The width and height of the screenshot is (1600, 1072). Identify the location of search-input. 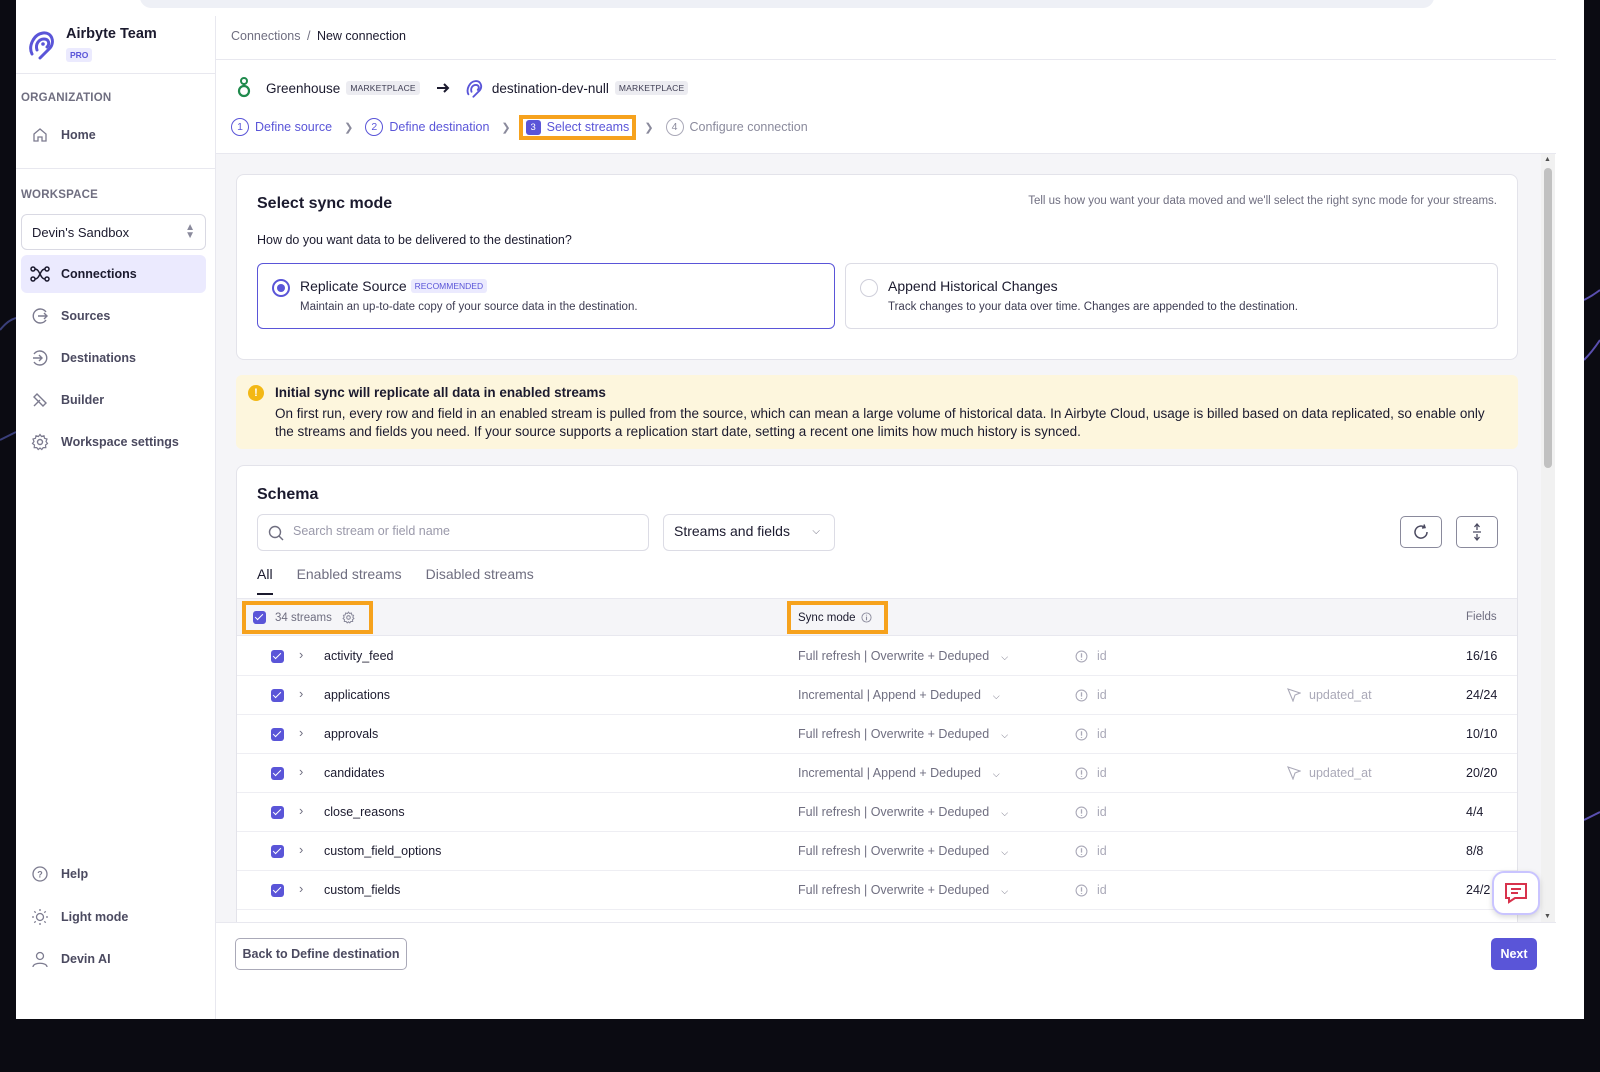
(463, 531).